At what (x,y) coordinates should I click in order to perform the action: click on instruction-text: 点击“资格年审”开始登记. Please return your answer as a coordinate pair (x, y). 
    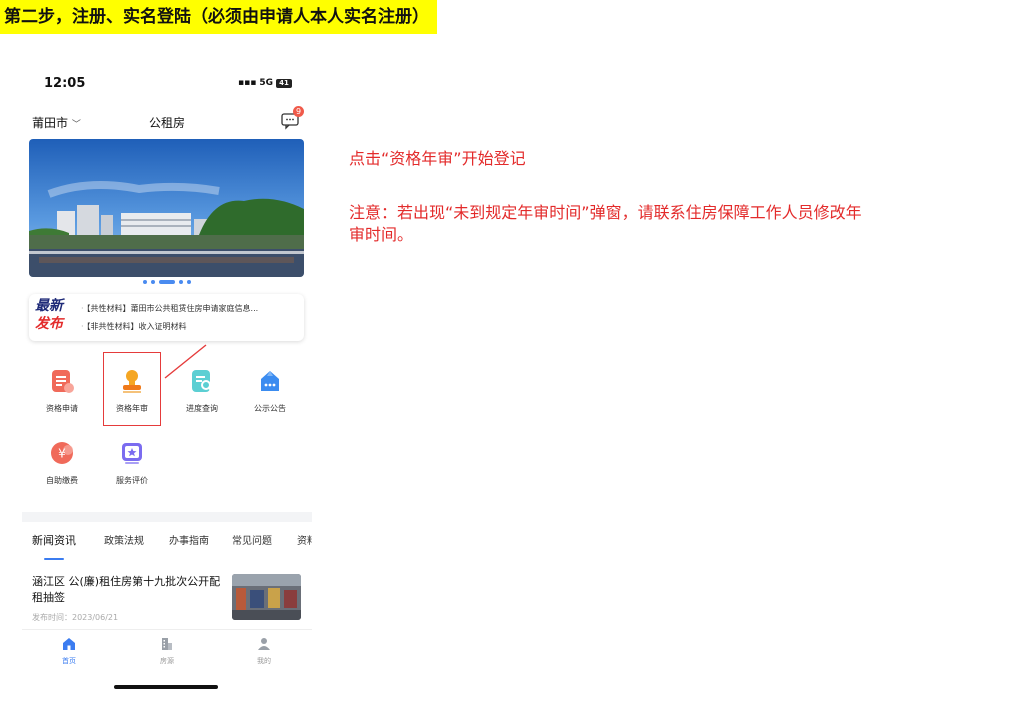
    Looking at the image, I should click on (437, 158).